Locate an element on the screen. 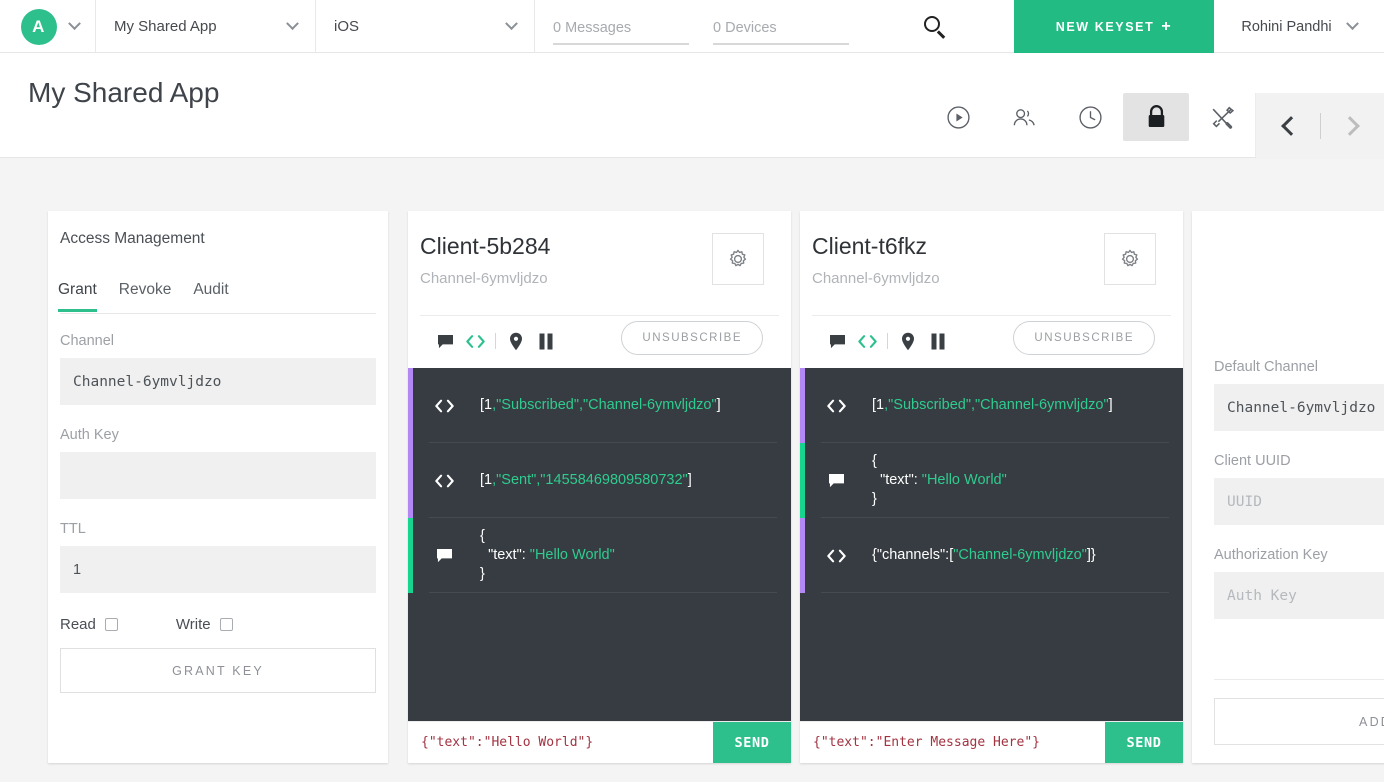  app-select: My Shared App is located at coordinates (206, 26).